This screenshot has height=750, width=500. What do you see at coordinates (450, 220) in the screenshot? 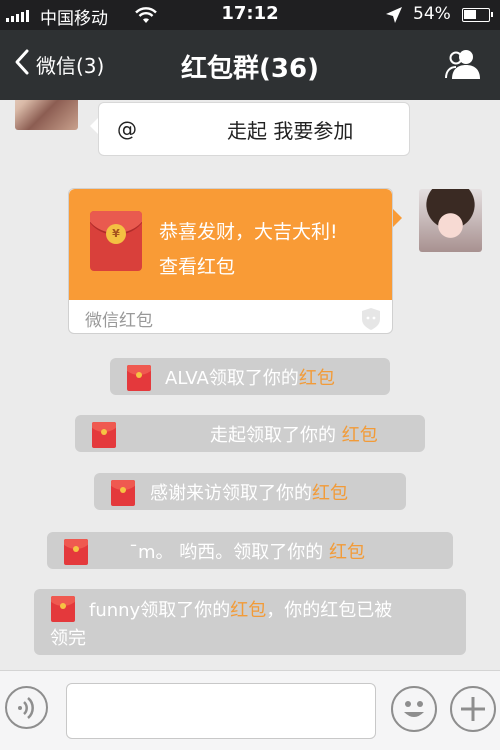
I see `my-avatar` at bounding box center [450, 220].